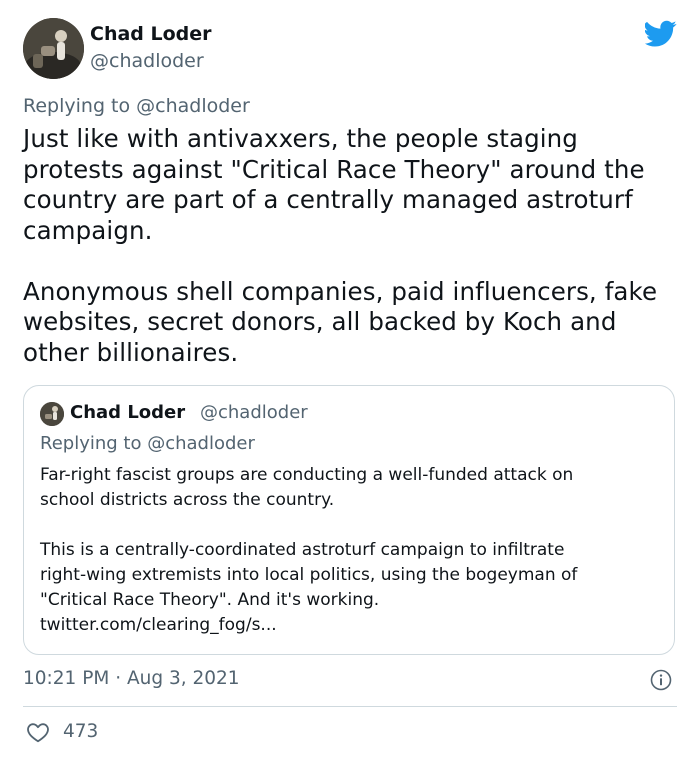 This screenshot has width=700, height=760. I want to click on quoted-author-avatar, so click(52, 414).